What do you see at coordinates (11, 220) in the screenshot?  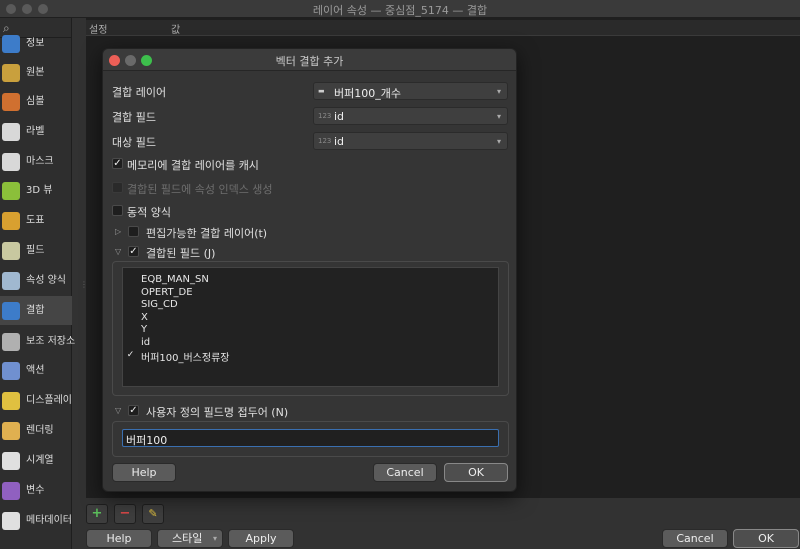 I see `diagram-icon` at bounding box center [11, 220].